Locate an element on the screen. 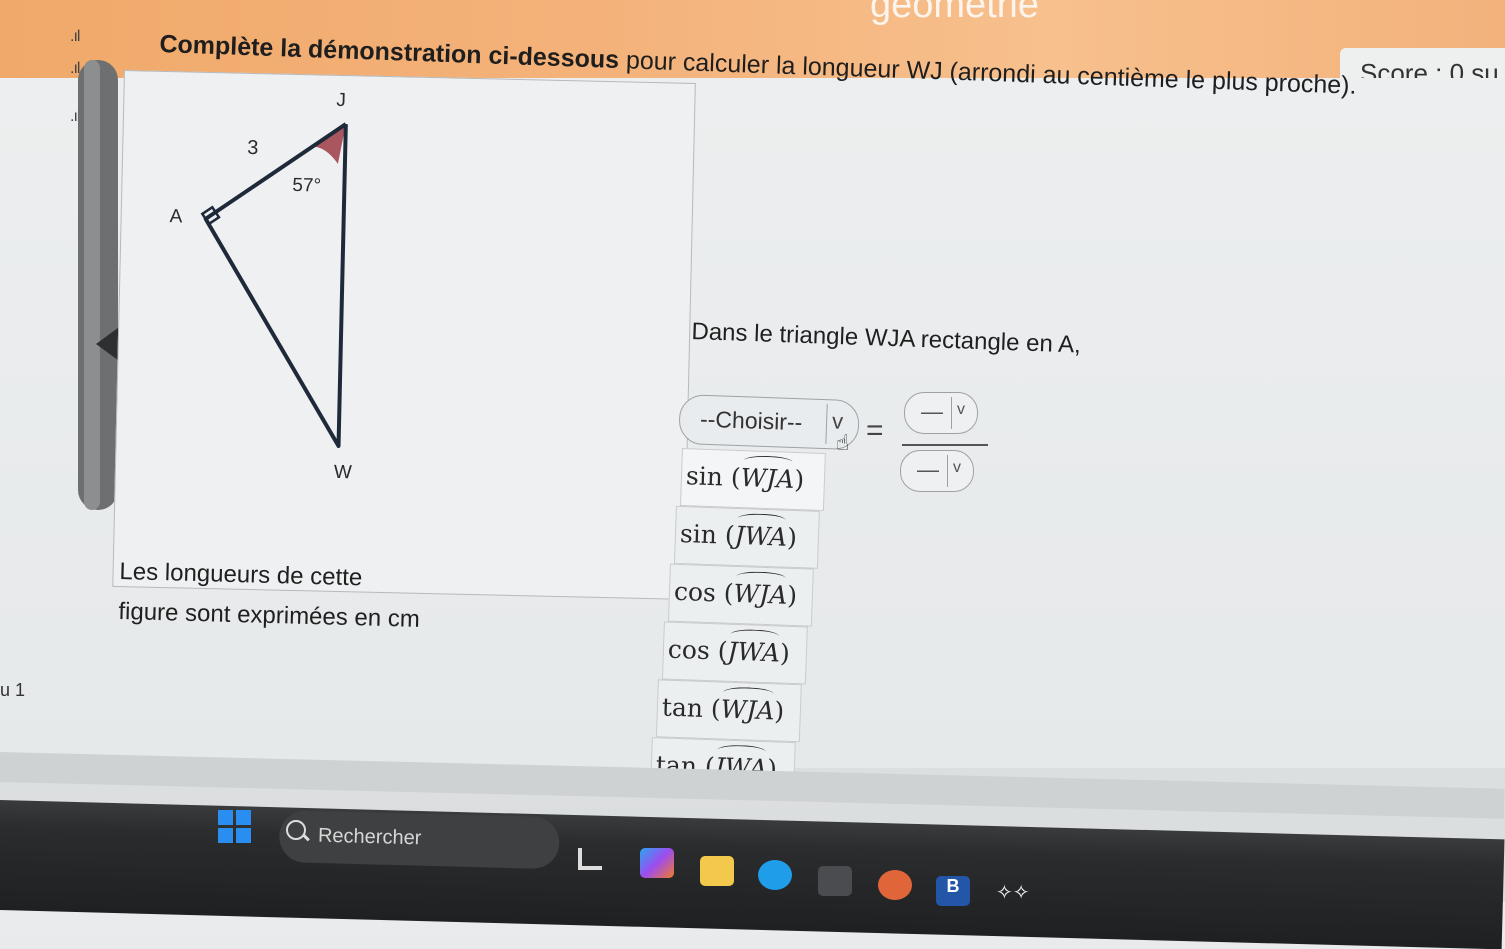 The width and height of the screenshot is (1505, 949). hand-cursor-icon: ☝ is located at coordinates (843, 442).